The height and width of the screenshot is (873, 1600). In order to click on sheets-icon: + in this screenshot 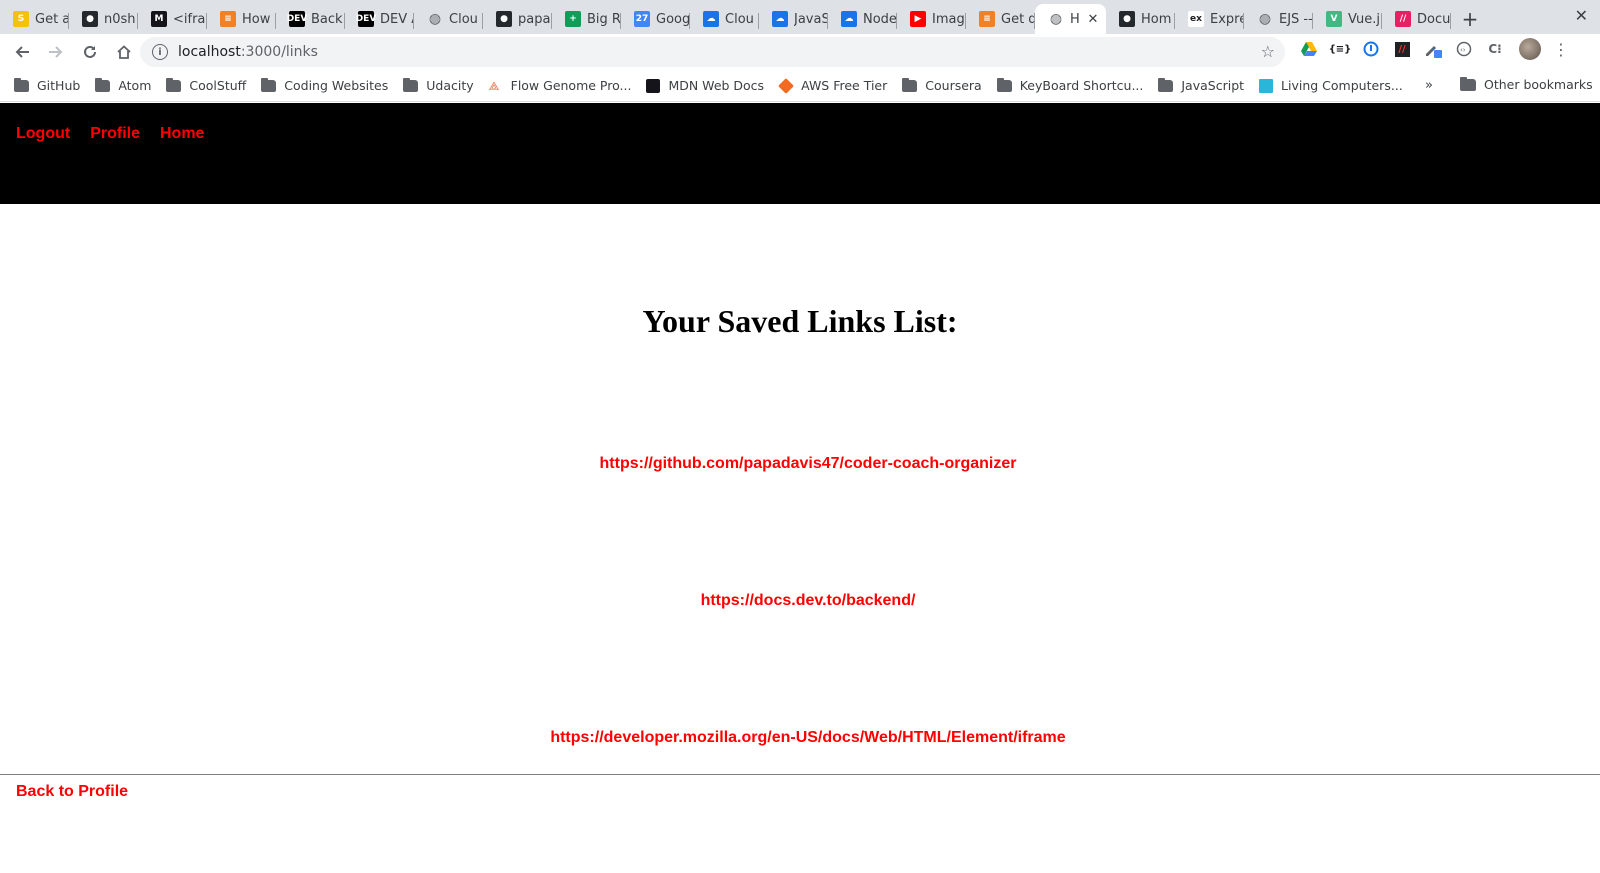, I will do `click(573, 19)`.